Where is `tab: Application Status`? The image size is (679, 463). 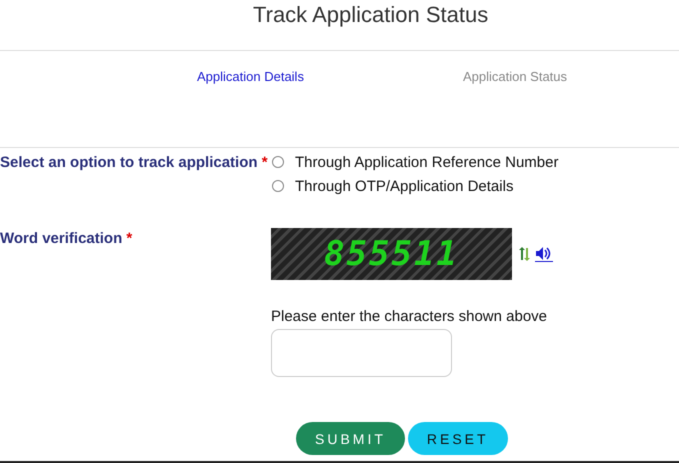
tab: Application Status is located at coordinates (515, 77).